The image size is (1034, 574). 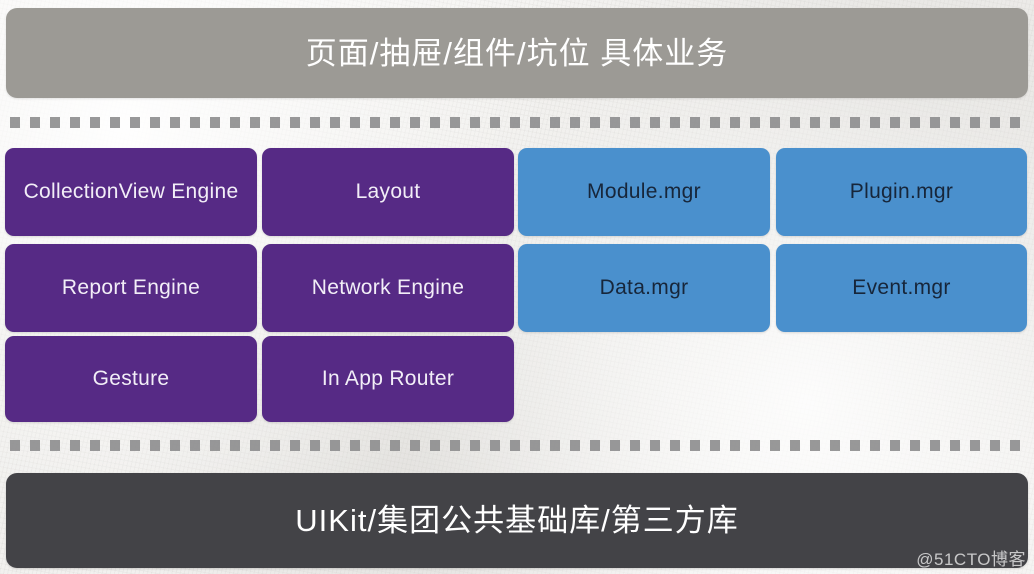 What do you see at coordinates (520, 445) in the screenshot?
I see `dashed-separator-bottom` at bounding box center [520, 445].